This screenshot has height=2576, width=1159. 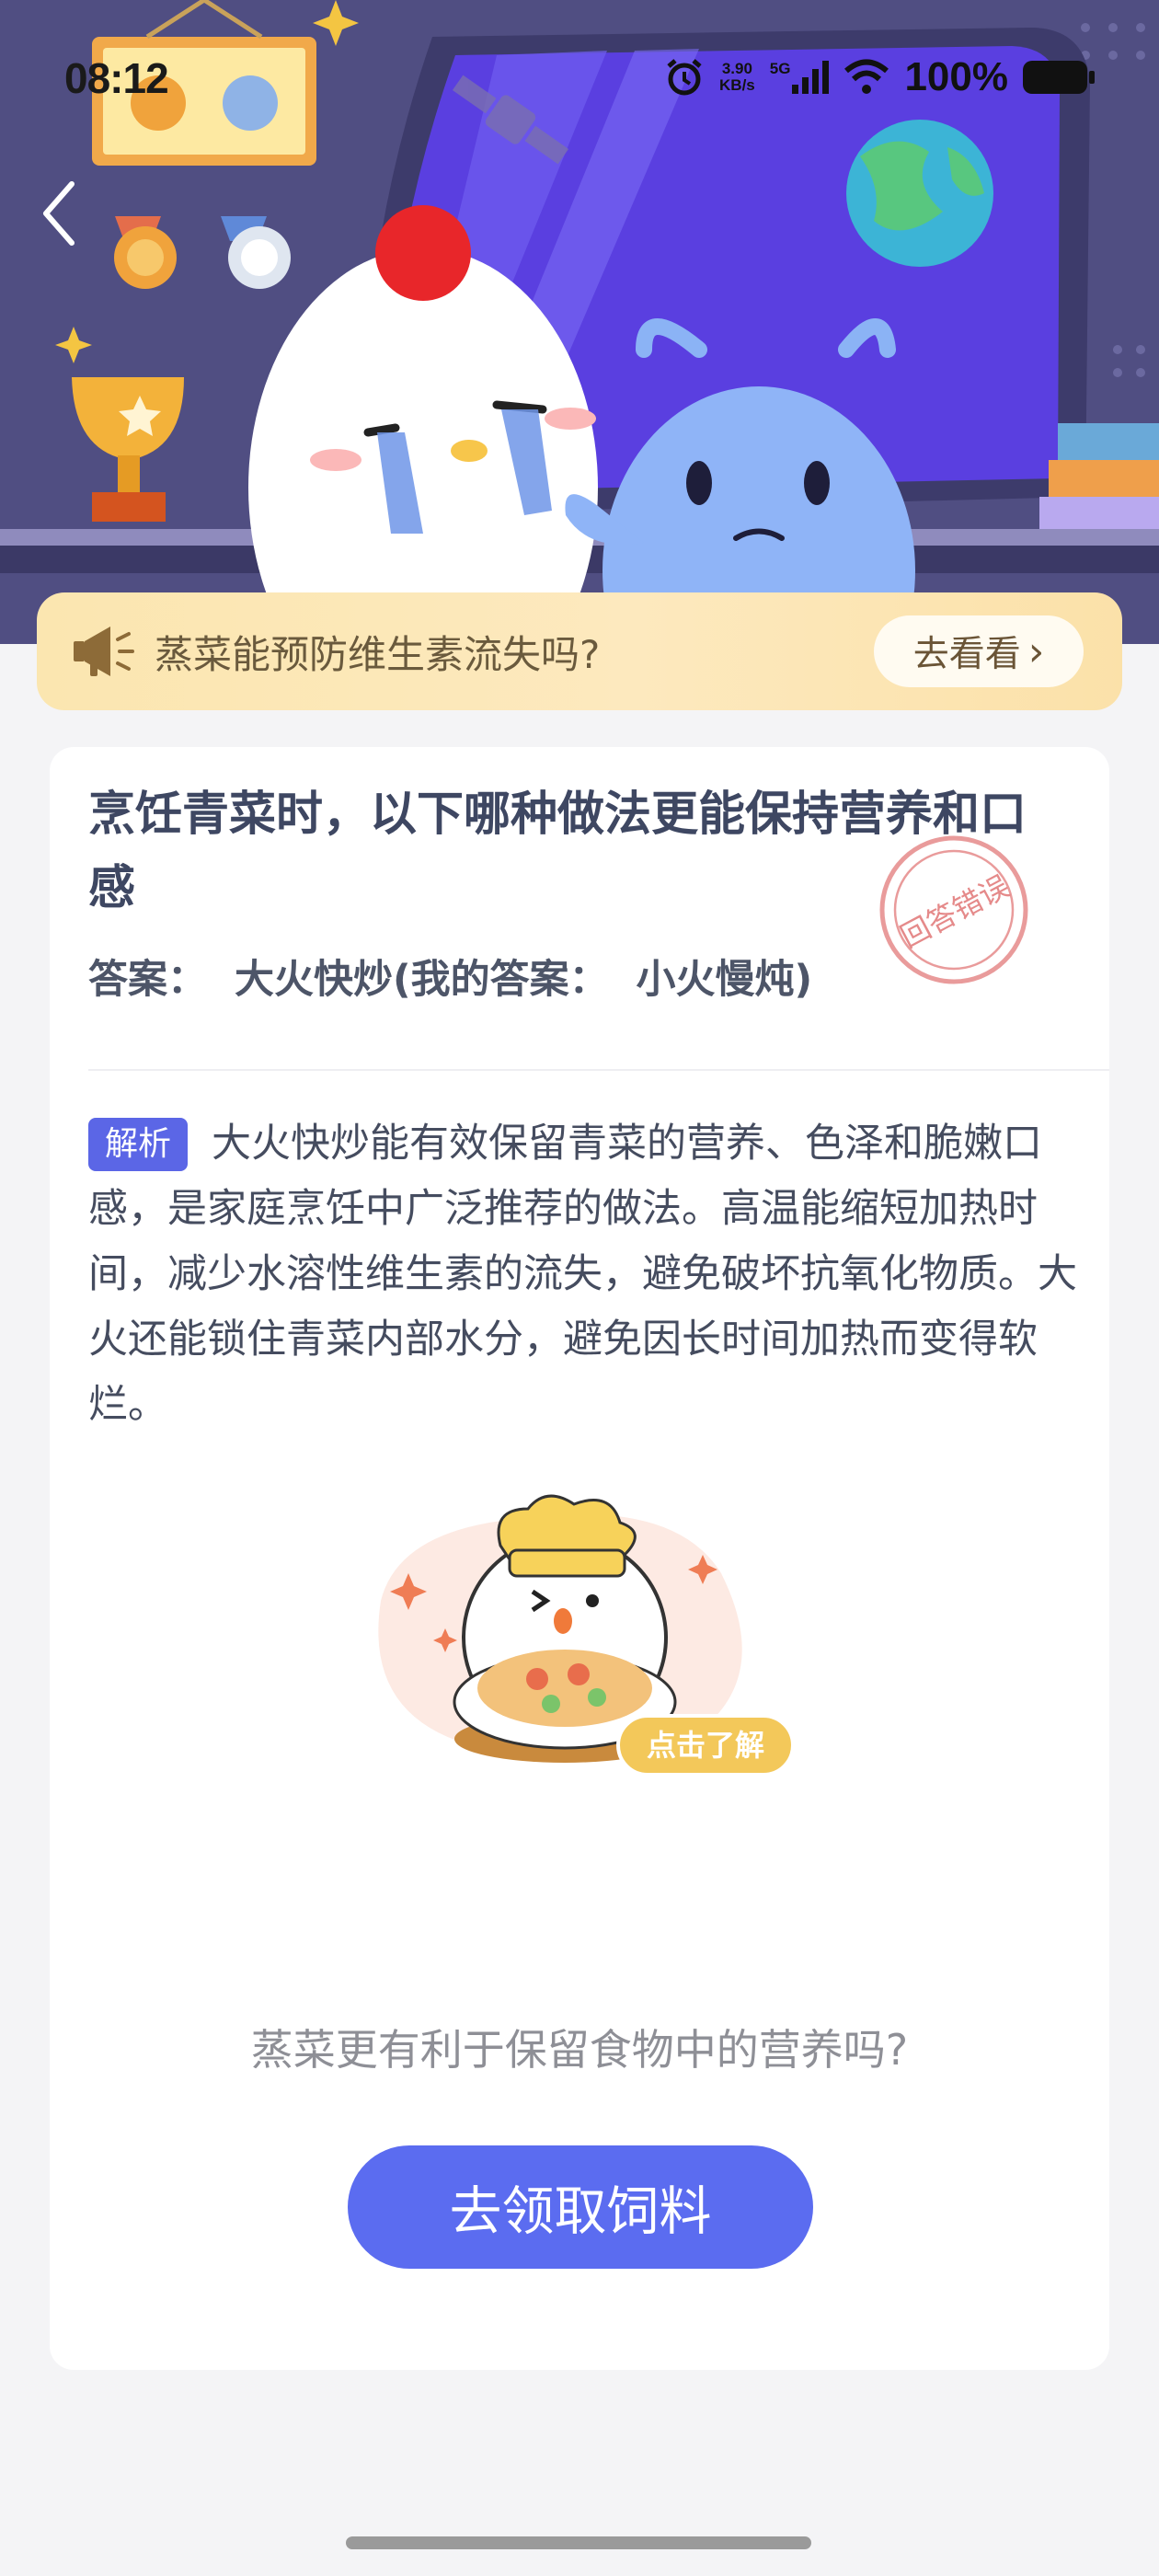 What do you see at coordinates (116, 78) in the screenshot?
I see `status-time: 08:12` at bounding box center [116, 78].